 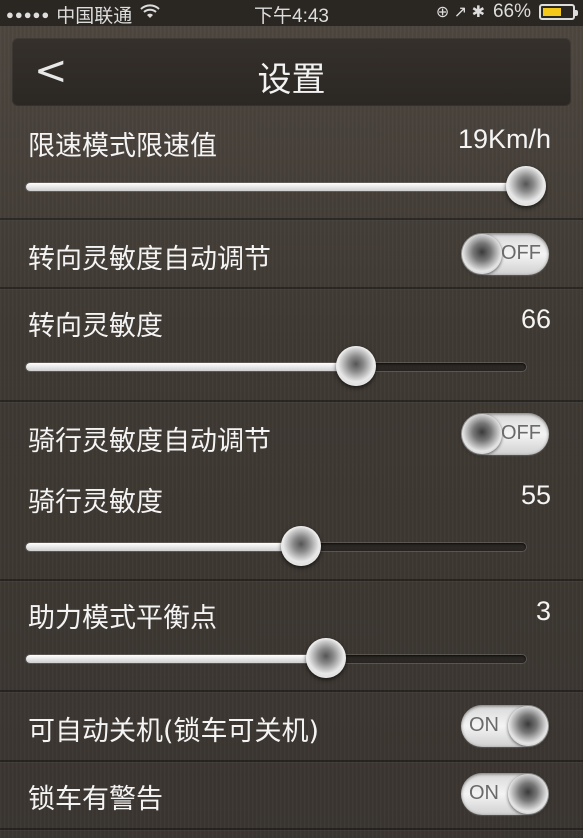 What do you see at coordinates (122, 618) in the screenshot?
I see `setting-label: 助力模式平衡点` at bounding box center [122, 618].